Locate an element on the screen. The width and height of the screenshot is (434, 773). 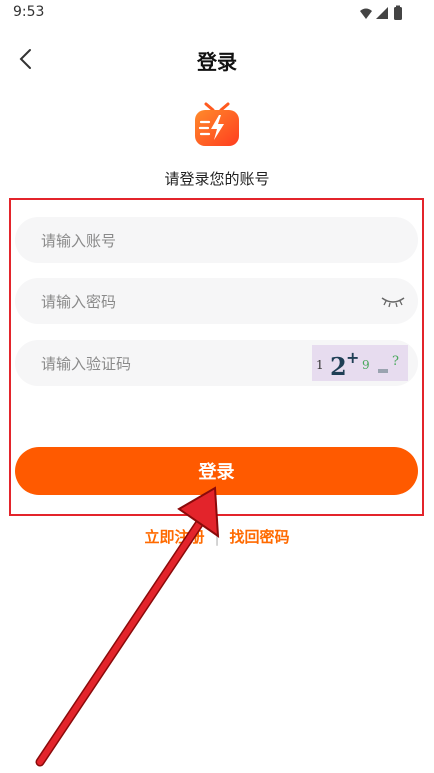
forgot-password-link: 找回密码 is located at coordinates (260, 537).